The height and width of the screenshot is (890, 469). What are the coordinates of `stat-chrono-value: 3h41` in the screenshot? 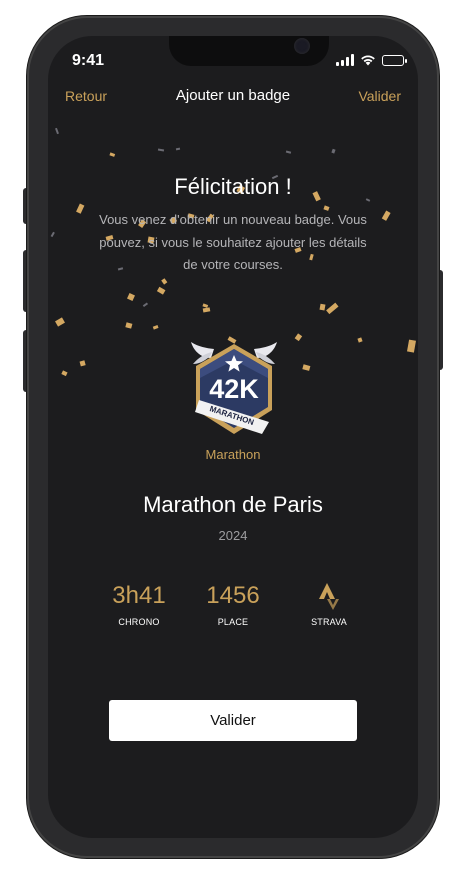 It's located at (139, 595).